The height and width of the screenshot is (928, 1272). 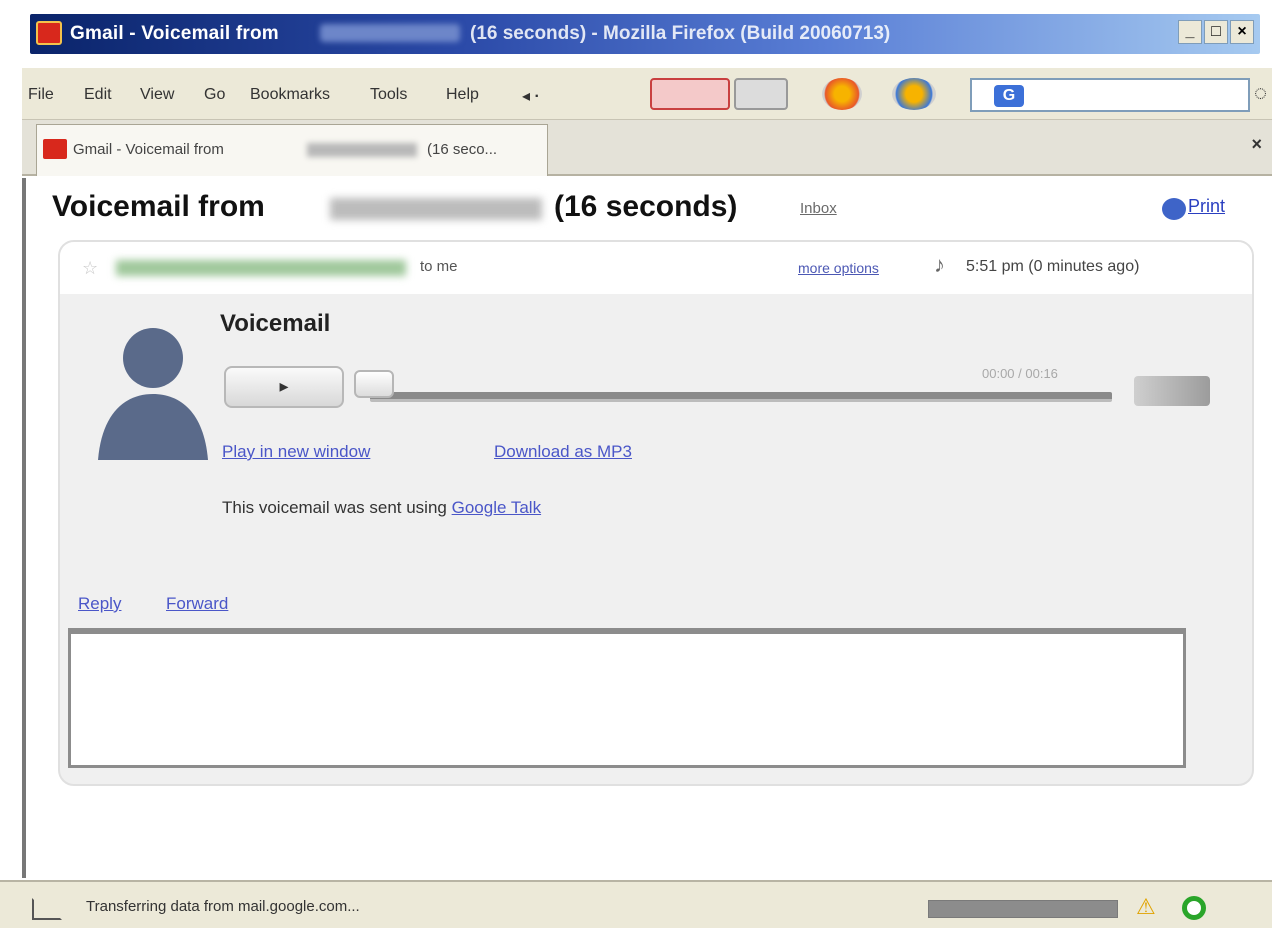 What do you see at coordinates (439, 266) in the screenshot?
I see `recipient-label: to me` at bounding box center [439, 266].